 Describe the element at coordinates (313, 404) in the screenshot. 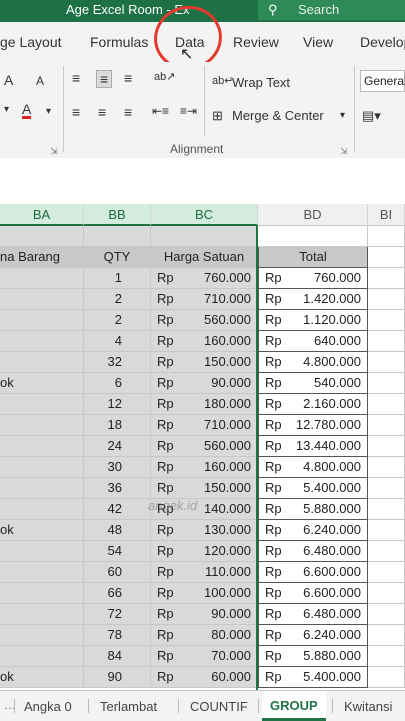

I see `cell-total: Rp 2.160.000` at that location.